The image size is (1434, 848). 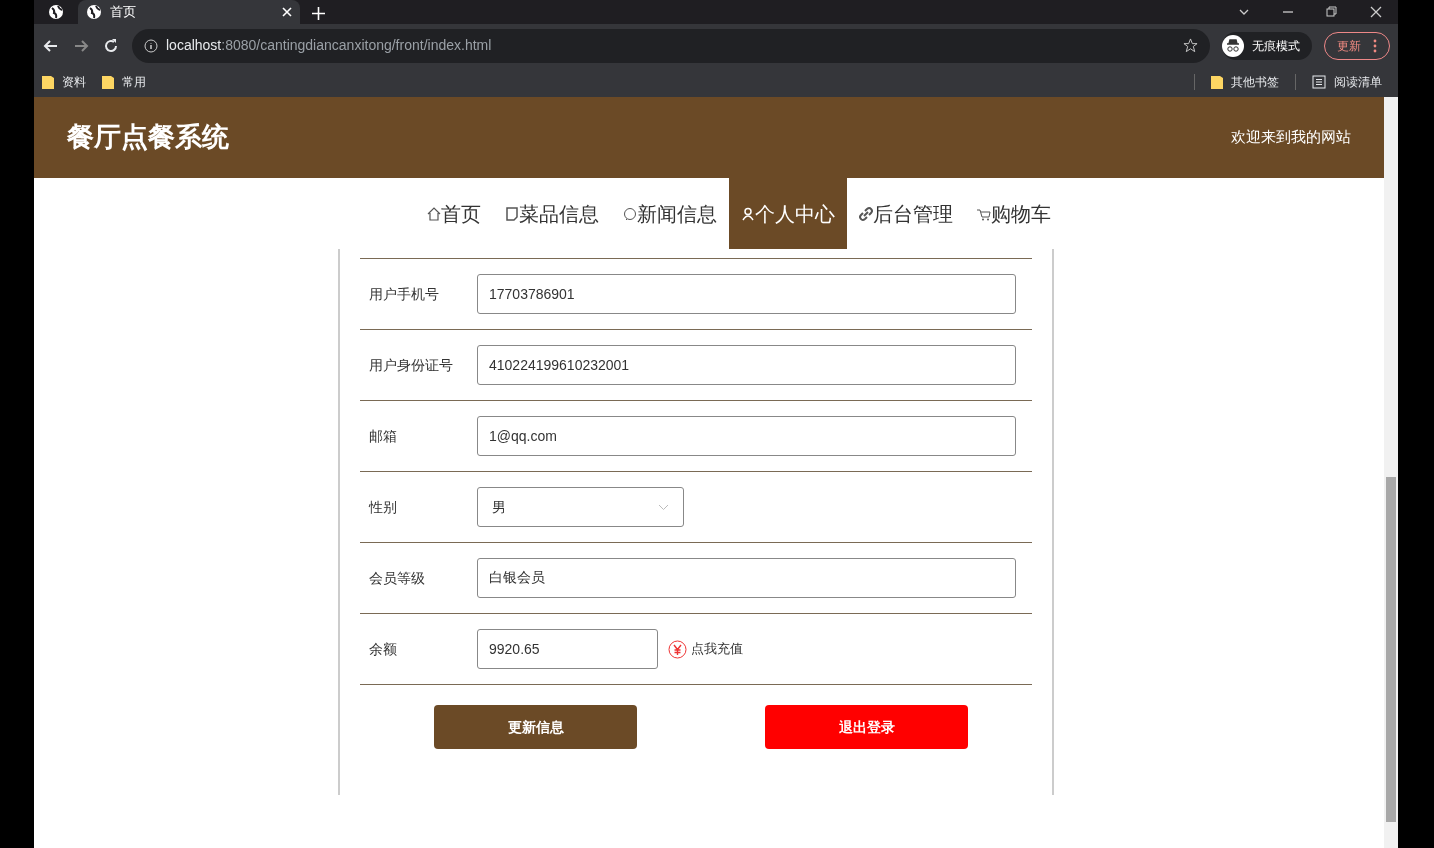 I want to click on gender-select: 男, so click(x=580, y=507).